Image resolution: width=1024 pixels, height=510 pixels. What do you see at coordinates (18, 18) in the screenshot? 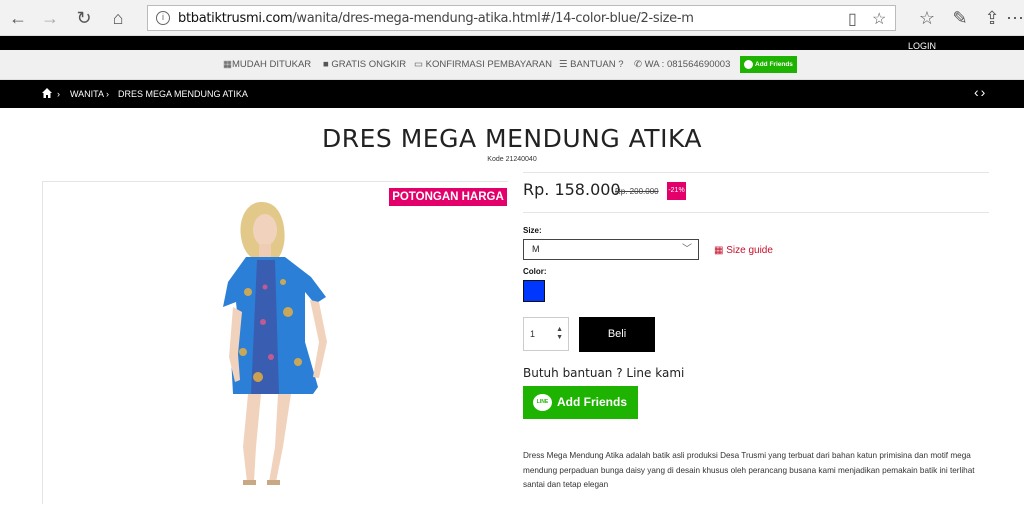
I see `back-icon: ←` at bounding box center [18, 18].